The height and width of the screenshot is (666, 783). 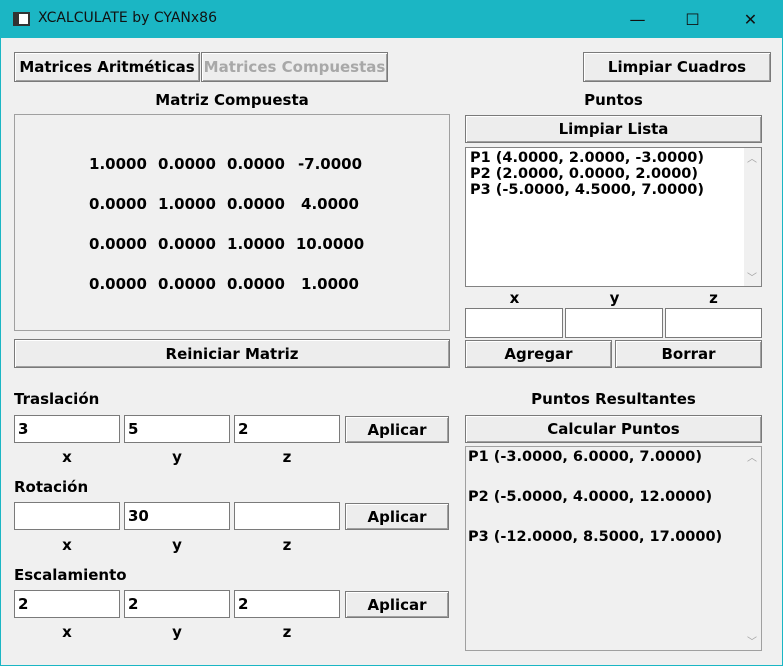 I want to click on list-item: P2 (2.0000, 0.0000, 2.0000), so click(x=587, y=174).